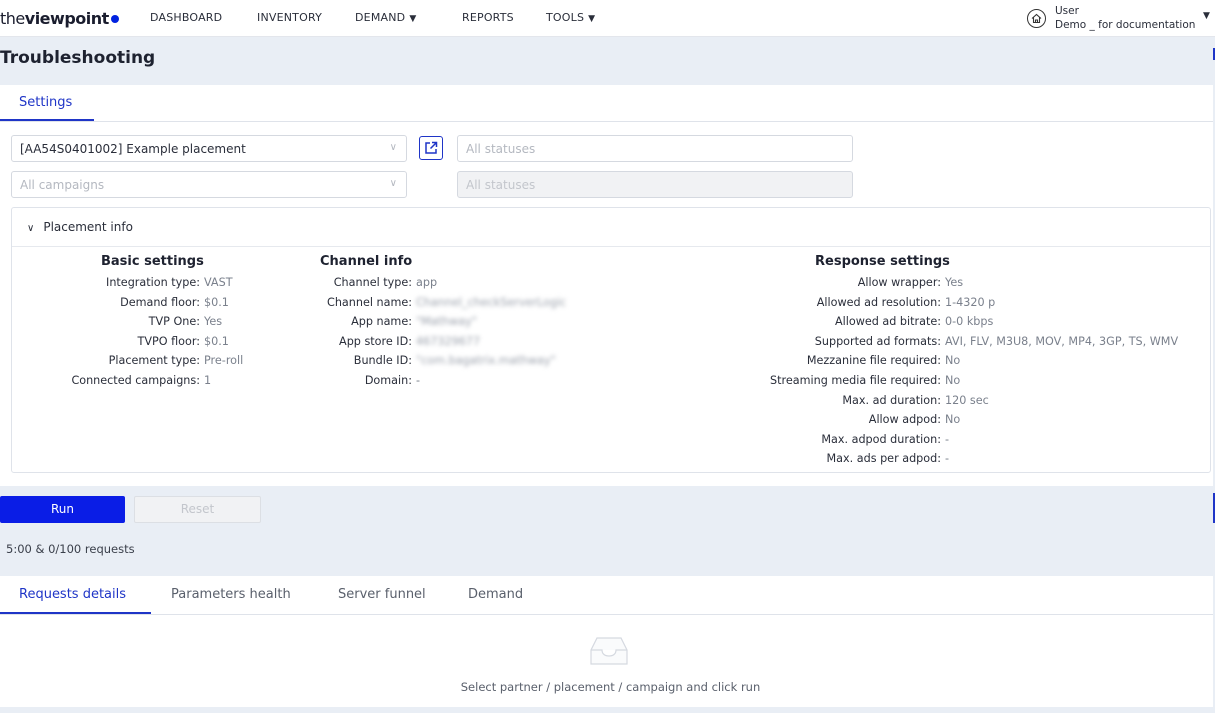 Image resolution: width=1215 pixels, height=713 pixels. Describe the element at coordinates (59, 18) in the screenshot. I see `brand-logo: theviewpoint` at that location.